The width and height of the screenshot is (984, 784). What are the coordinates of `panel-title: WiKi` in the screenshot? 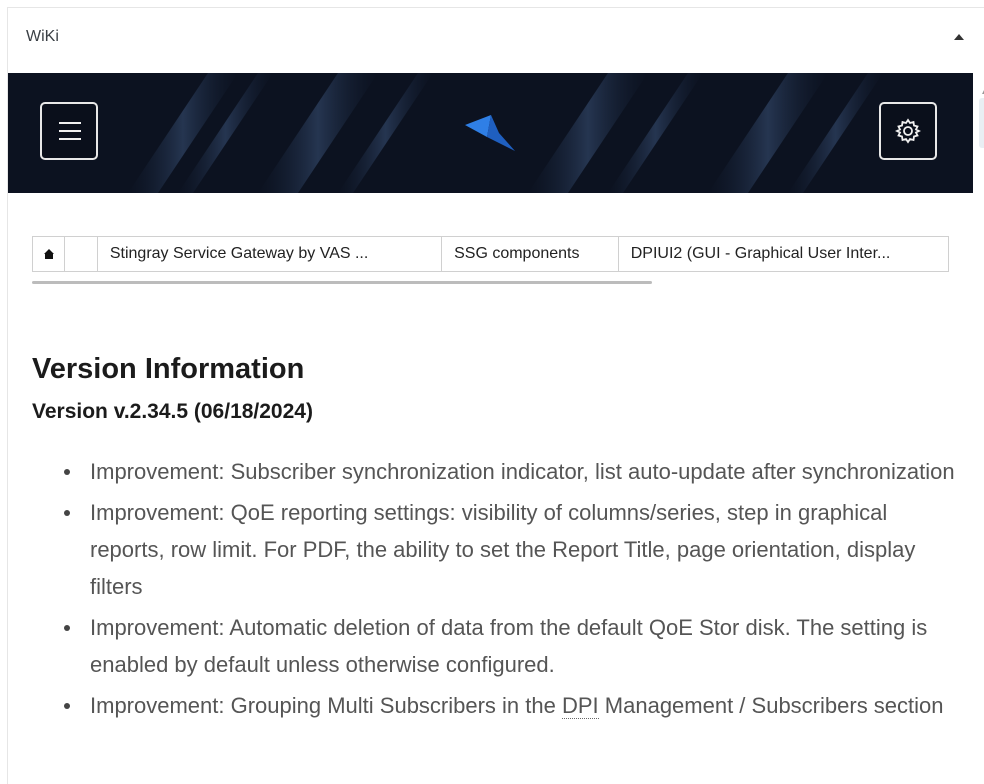 It's located at (42, 36).